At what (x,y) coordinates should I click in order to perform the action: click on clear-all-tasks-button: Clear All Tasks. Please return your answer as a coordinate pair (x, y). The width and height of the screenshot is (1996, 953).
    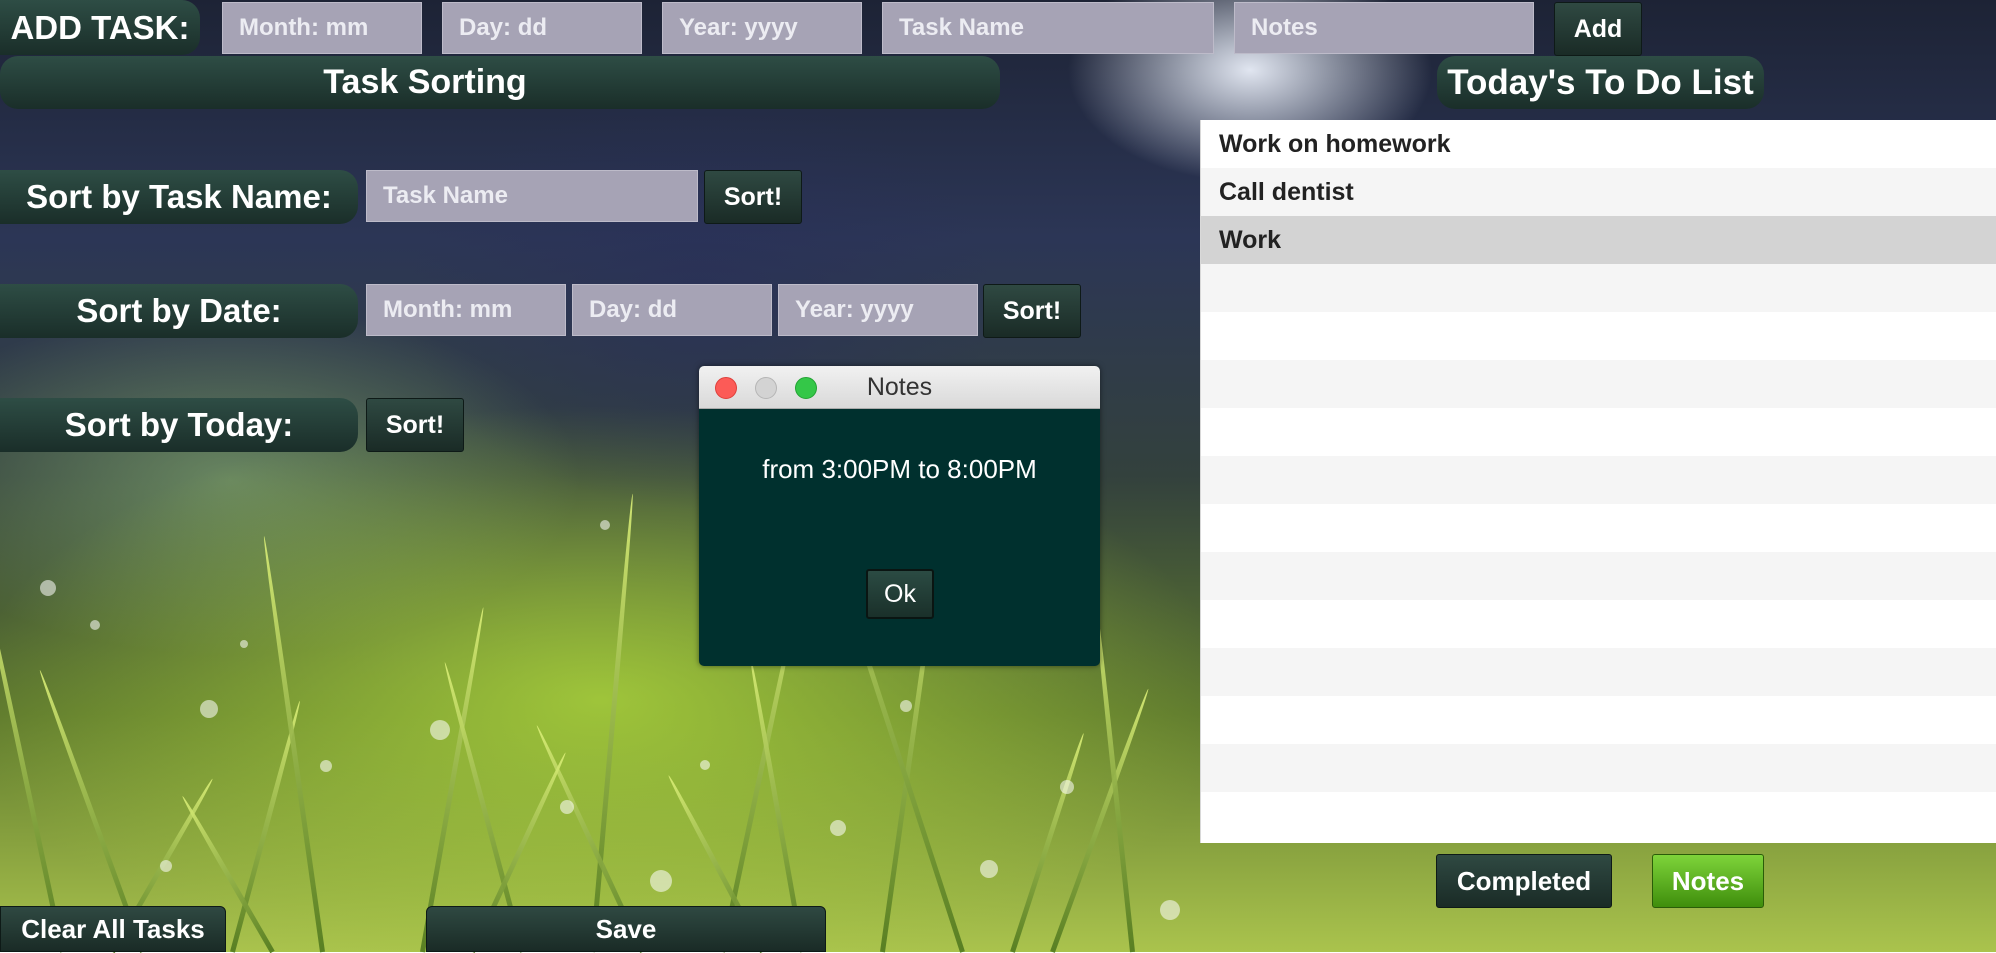
    Looking at the image, I should click on (113, 929).